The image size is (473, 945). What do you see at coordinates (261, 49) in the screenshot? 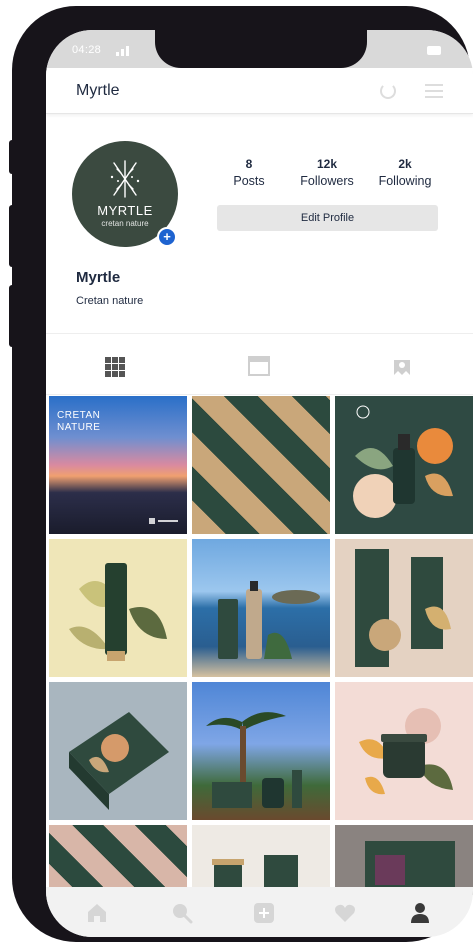
I see `phone-notch` at bounding box center [261, 49].